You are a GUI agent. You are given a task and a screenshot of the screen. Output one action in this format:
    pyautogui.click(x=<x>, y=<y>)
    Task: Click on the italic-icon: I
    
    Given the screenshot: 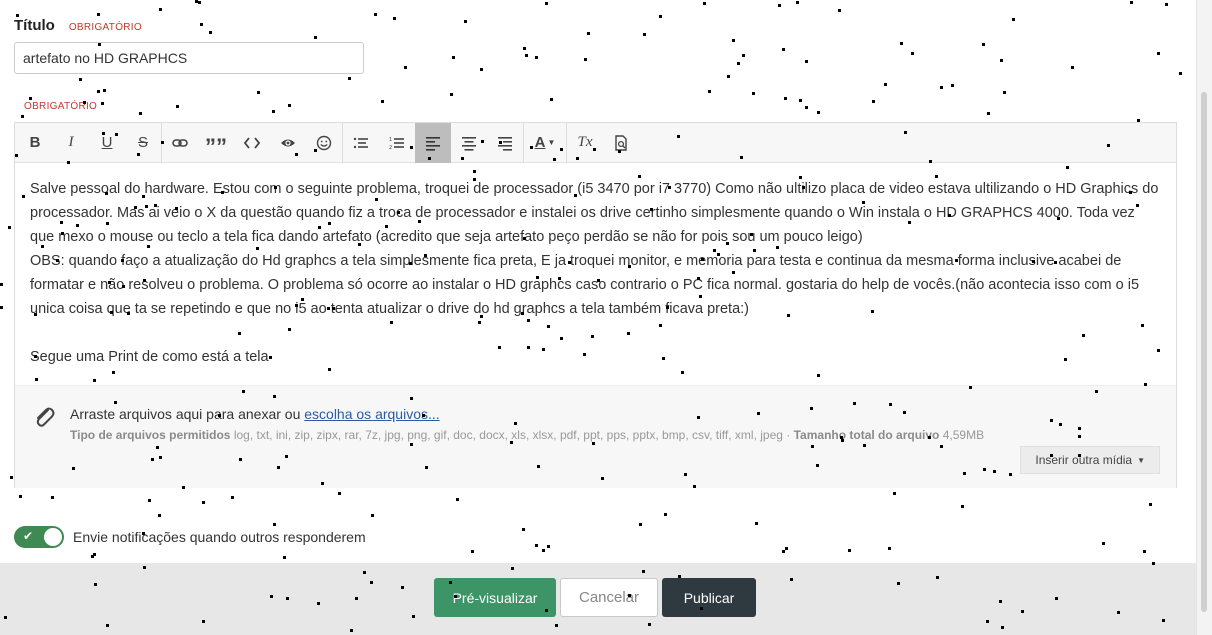 What is the action you would take?
    pyautogui.click(x=71, y=142)
    